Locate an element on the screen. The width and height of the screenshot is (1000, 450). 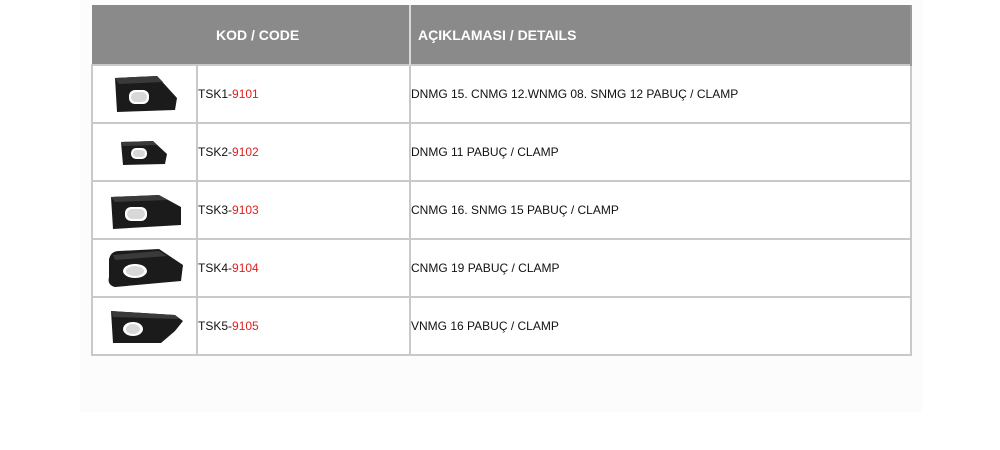
table-header-row: KOD / CODE AÇIKLAMASI / DETAILS is located at coordinates (502, 35).